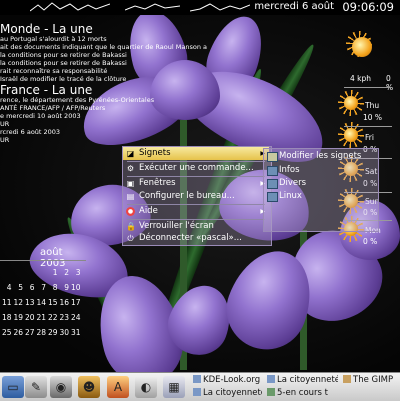  I want to click on monitor-launcher-icon: ▭, so click(13, 387).